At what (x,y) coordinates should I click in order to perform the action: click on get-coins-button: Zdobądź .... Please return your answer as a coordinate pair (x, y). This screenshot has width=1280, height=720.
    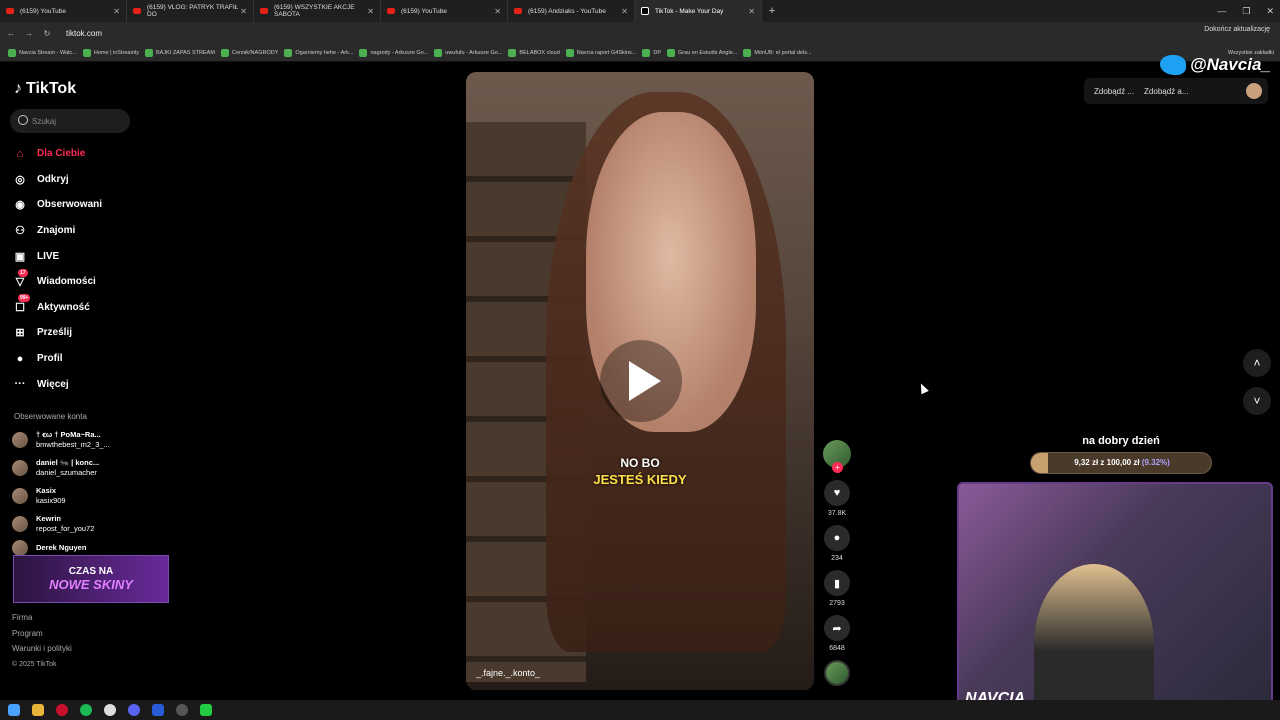
    Looking at the image, I should click on (1114, 91).